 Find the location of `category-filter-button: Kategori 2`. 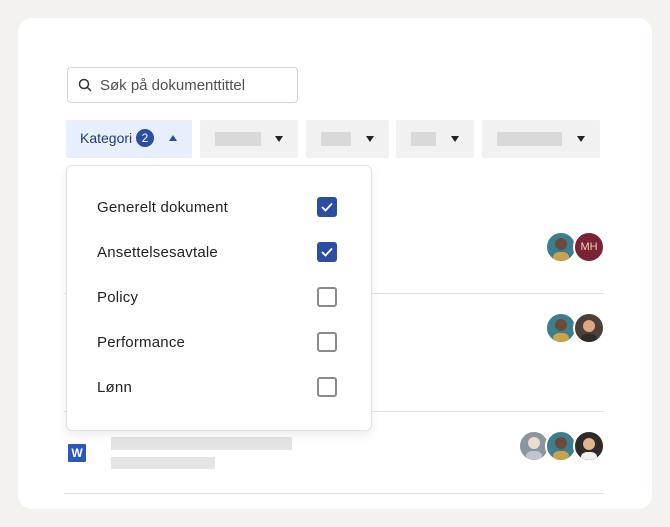

category-filter-button: Kategori 2 is located at coordinates (129, 139).